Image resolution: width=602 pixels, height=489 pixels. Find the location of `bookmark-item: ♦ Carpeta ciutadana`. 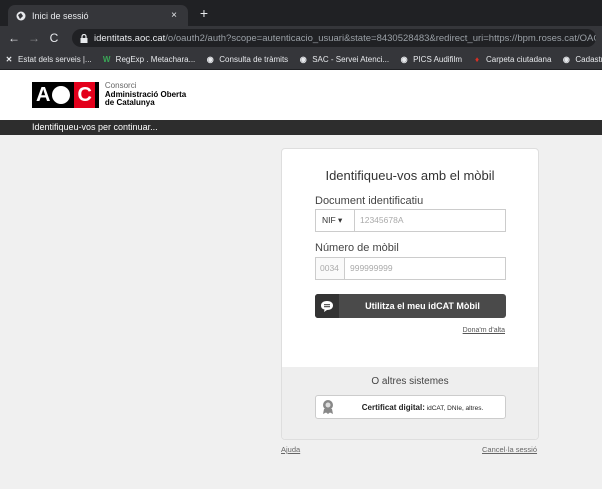

bookmark-item: ♦ Carpeta ciutadana is located at coordinates (511, 60).